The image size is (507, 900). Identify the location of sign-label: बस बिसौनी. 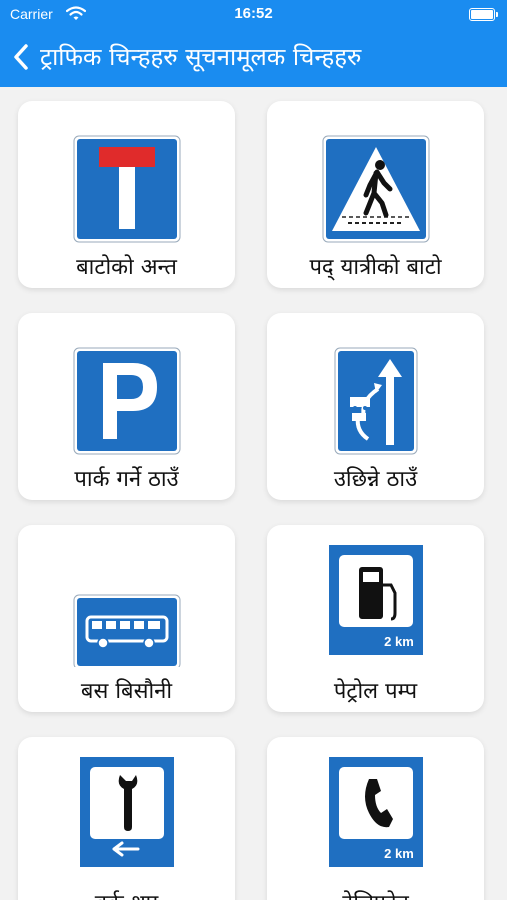
(126, 691).